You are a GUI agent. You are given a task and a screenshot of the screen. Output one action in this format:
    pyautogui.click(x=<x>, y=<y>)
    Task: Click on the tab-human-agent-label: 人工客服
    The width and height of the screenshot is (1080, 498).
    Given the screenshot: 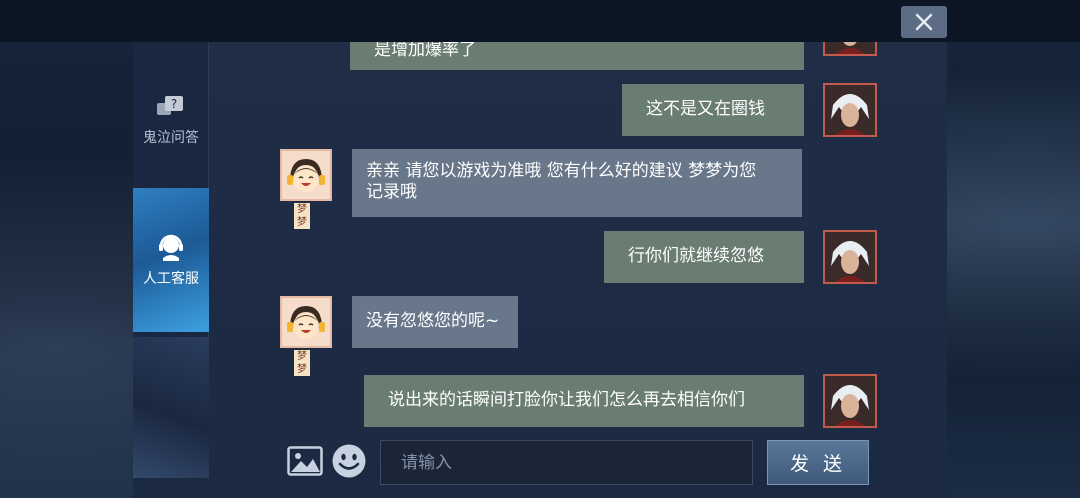 What is the action you would take?
    pyautogui.click(x=171, y=279)
    